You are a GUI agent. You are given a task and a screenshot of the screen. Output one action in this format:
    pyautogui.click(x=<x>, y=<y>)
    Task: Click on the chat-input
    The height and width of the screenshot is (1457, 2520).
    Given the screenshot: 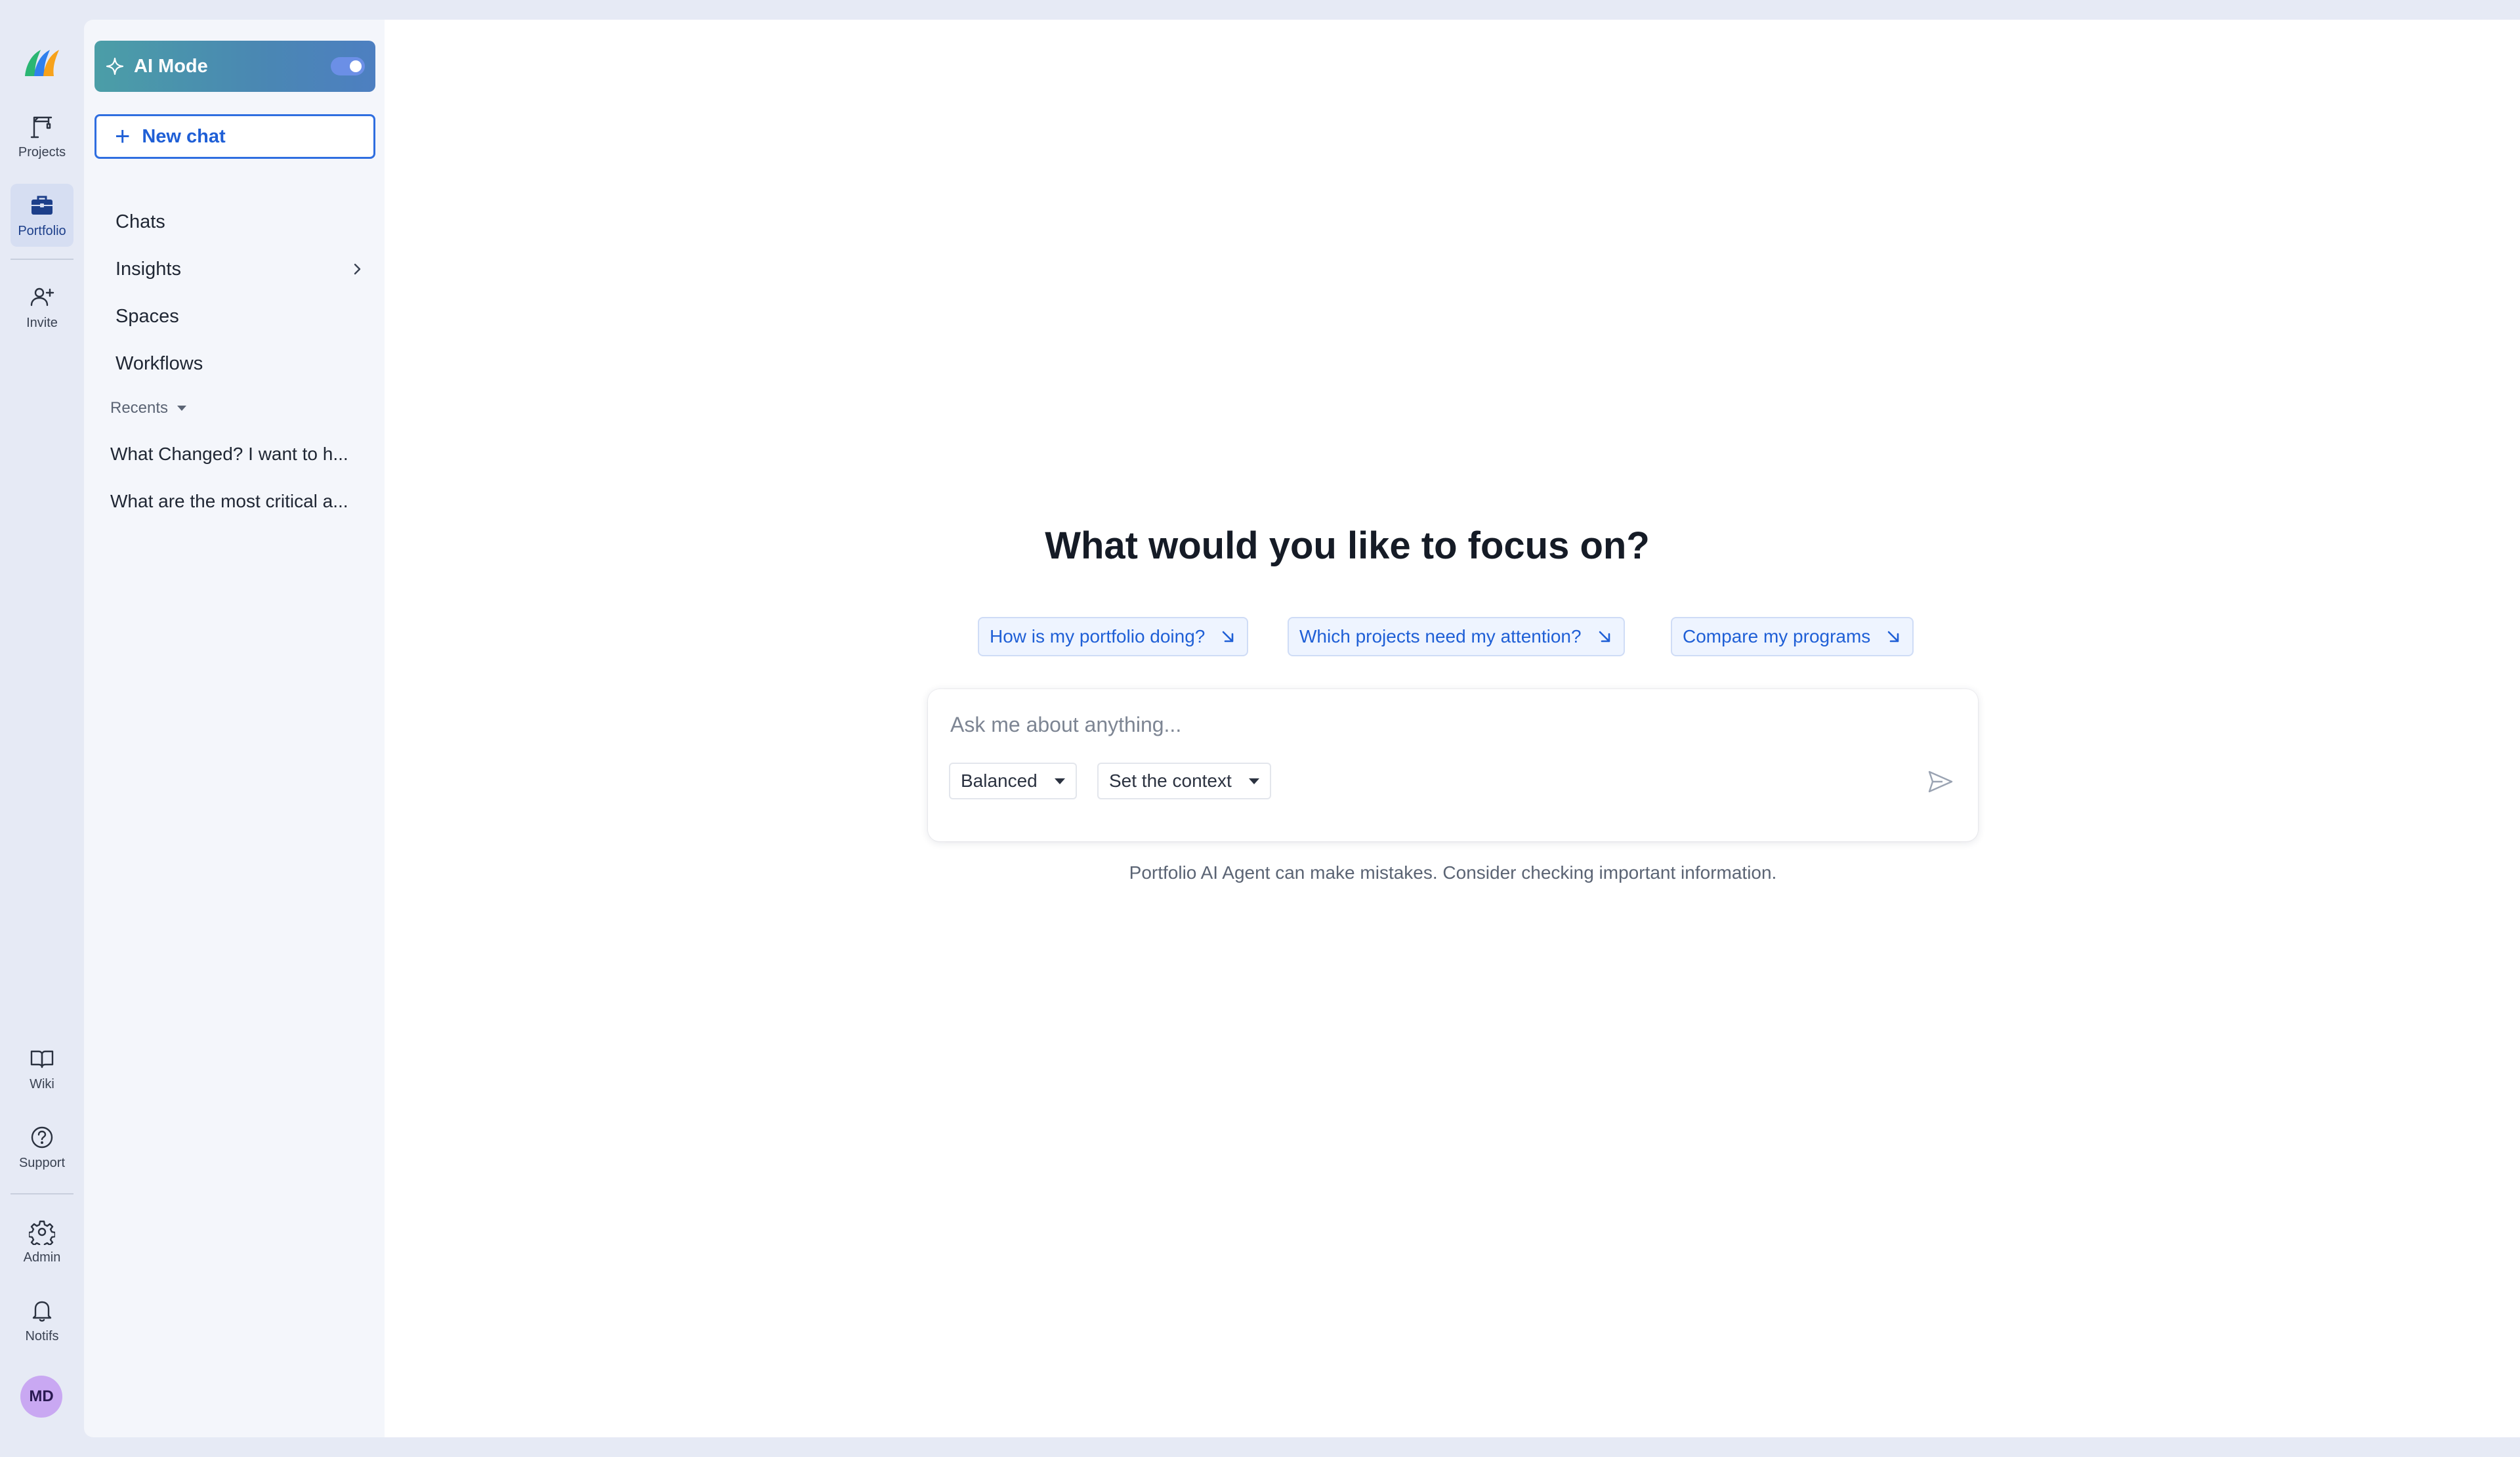 What is the action you would take?
    pyautogui.click(x=1409, y=724)
    